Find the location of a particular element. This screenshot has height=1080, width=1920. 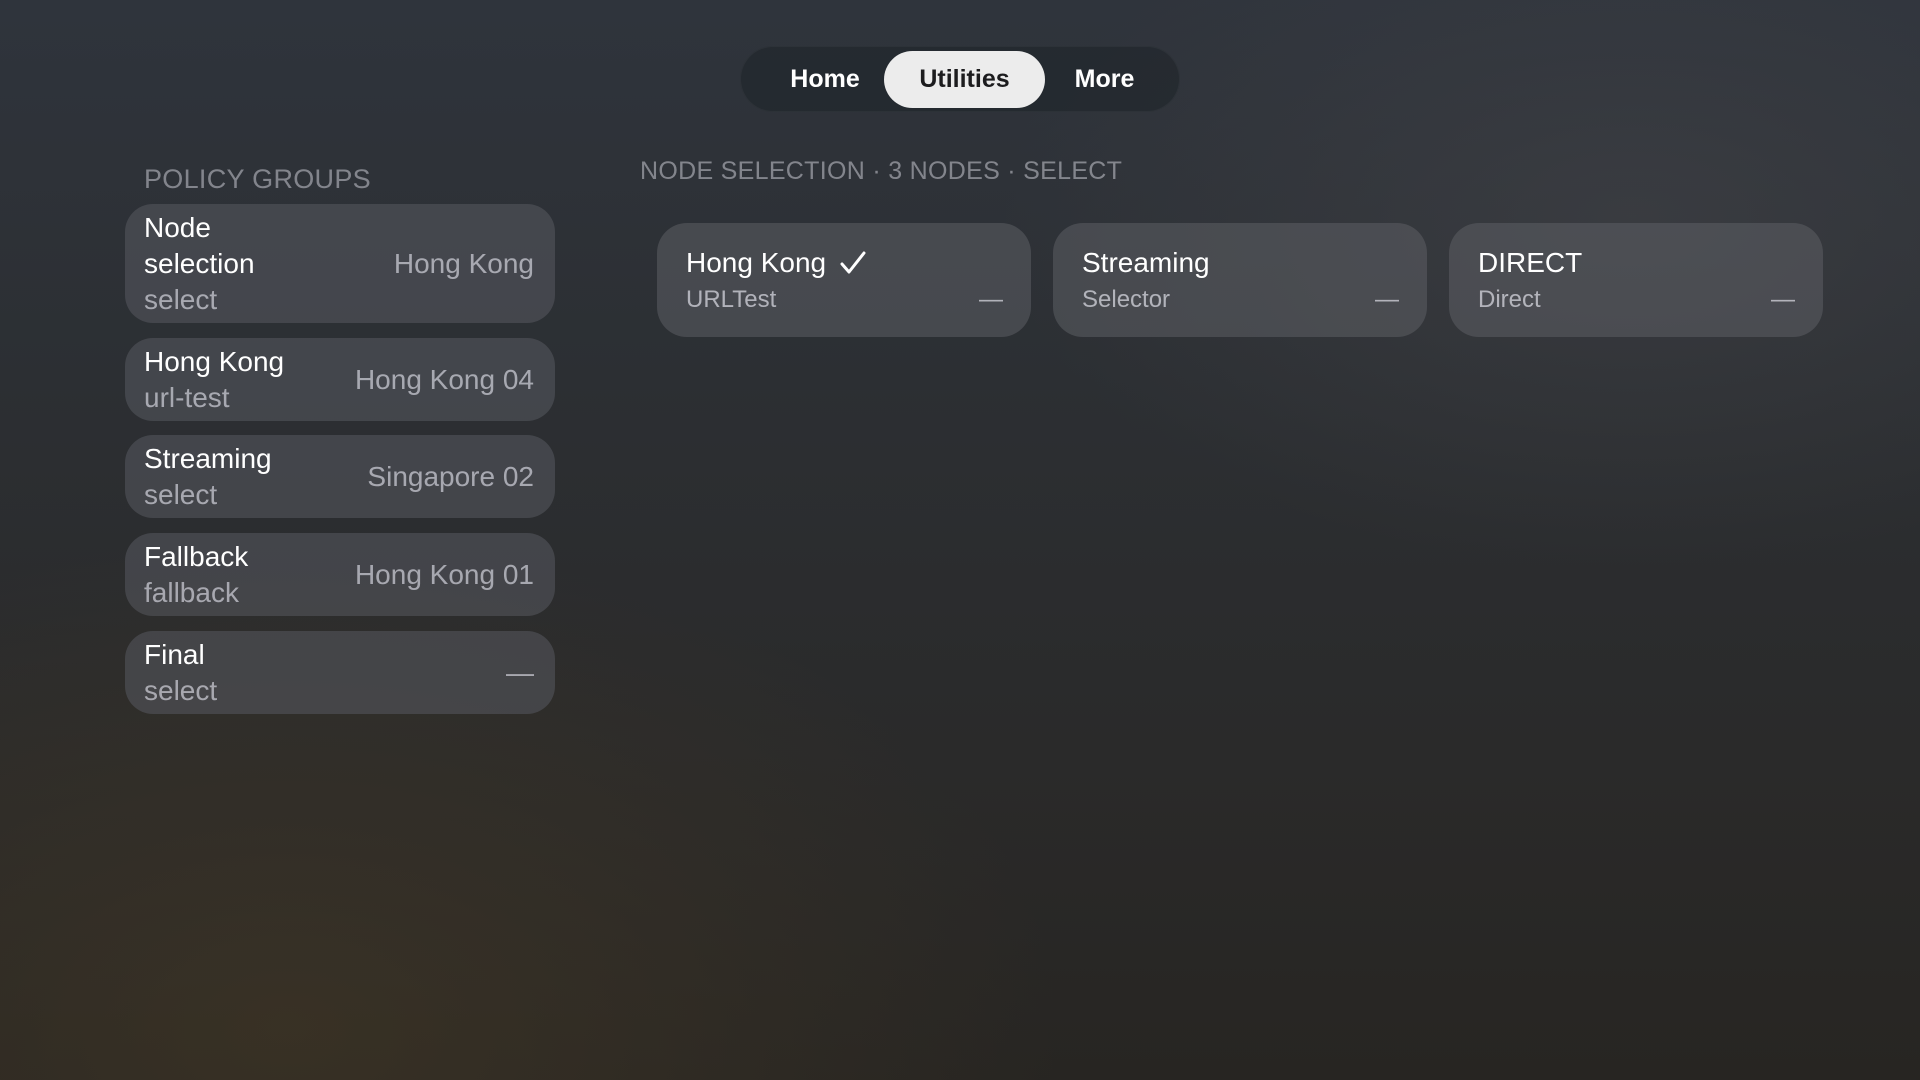

policy-groups-heading: POLICY GROUPS is located at coordinates (257, 179).